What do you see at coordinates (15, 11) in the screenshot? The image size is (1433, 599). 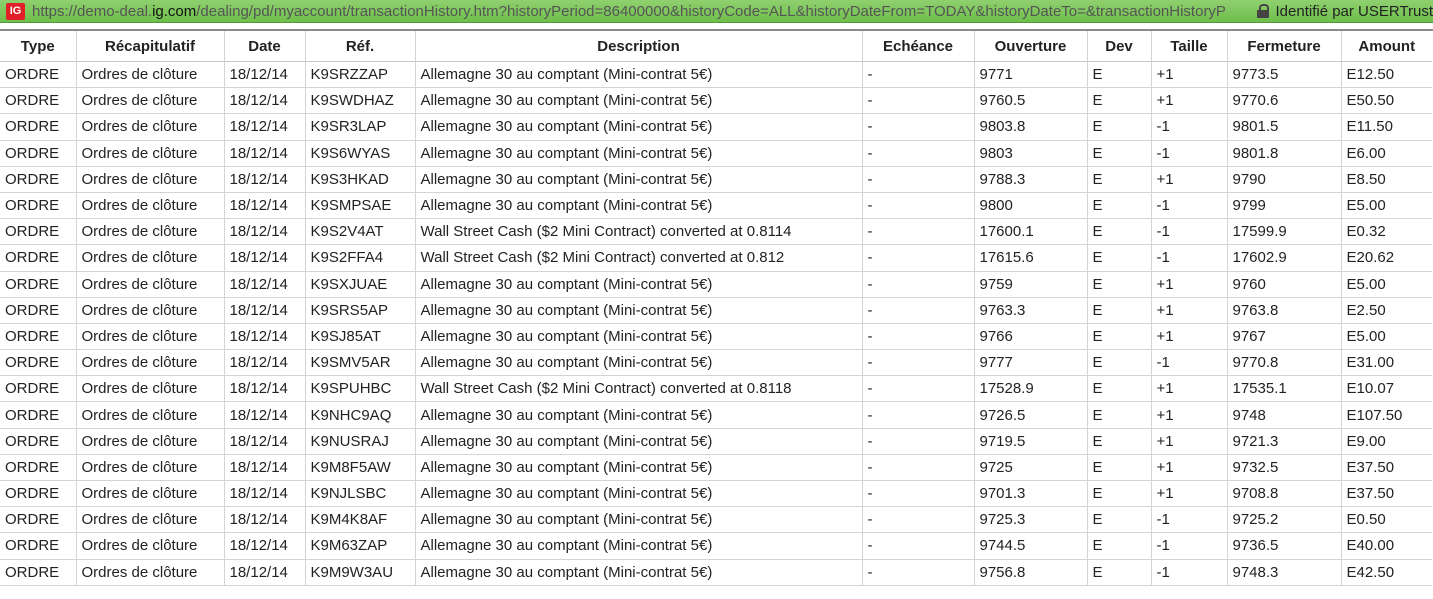 I see `site-favicon-icon: IG` at bounding box center [15, 11].